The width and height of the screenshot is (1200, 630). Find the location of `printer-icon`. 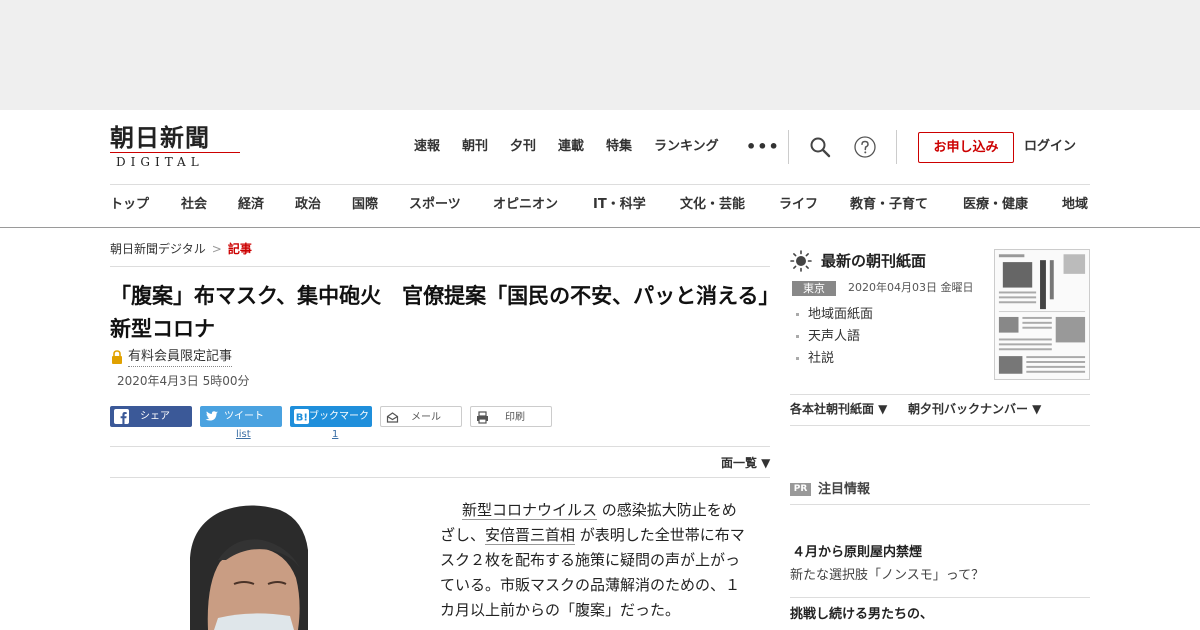

printer-icon is located at coordinates (482, 417).